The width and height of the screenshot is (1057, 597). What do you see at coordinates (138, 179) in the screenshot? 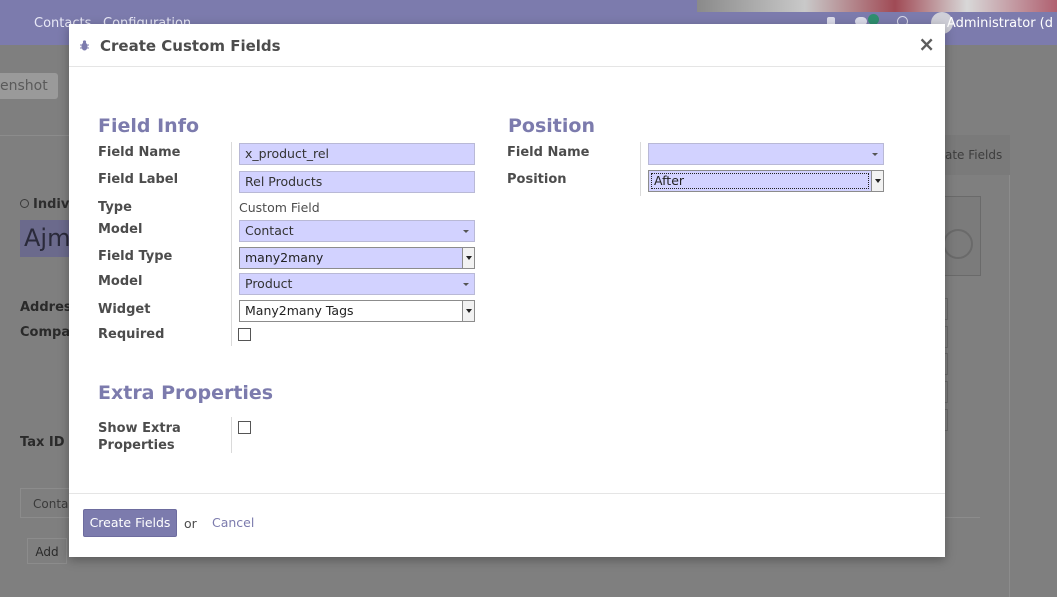
I see `field-label-label: Field Label` at bounding box center [138, 179].